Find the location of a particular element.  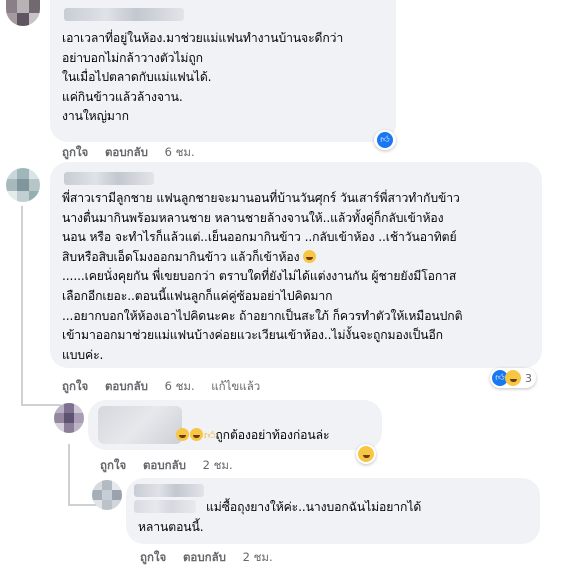

reaction-summary: 👍︎ is located at coordinates (385, 140).